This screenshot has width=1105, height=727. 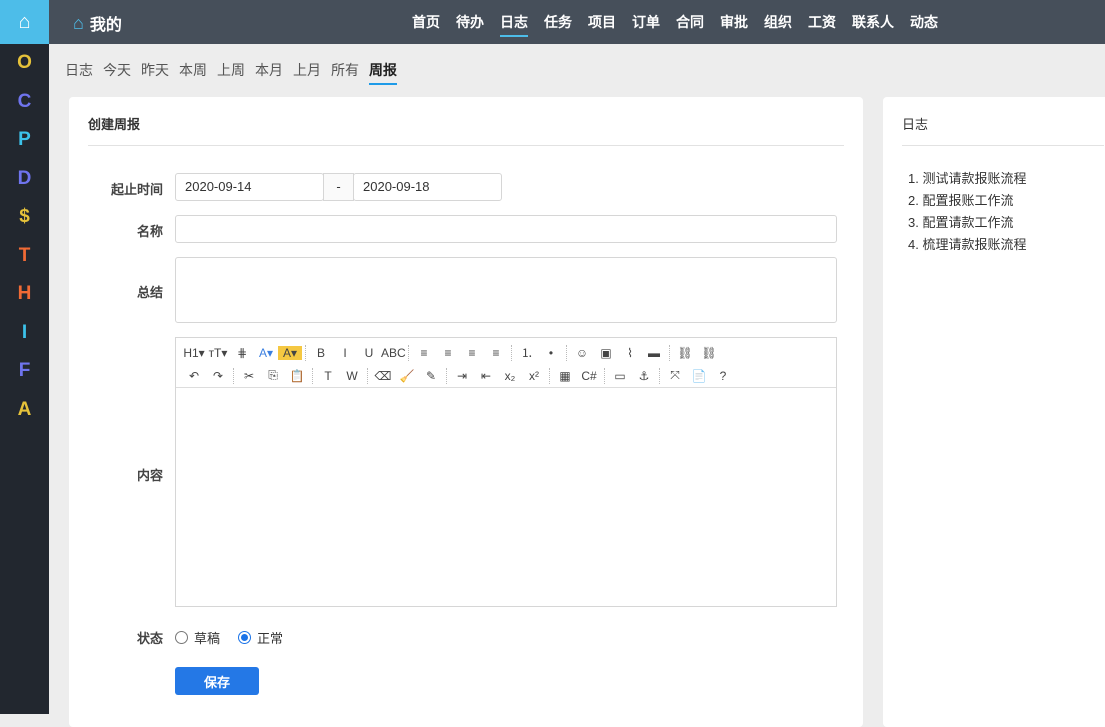 What do you see at coordinates (407, 376) in the screenshot?
I see `toolbar-button-icon: 🧹` at bounding box center [407, 376].